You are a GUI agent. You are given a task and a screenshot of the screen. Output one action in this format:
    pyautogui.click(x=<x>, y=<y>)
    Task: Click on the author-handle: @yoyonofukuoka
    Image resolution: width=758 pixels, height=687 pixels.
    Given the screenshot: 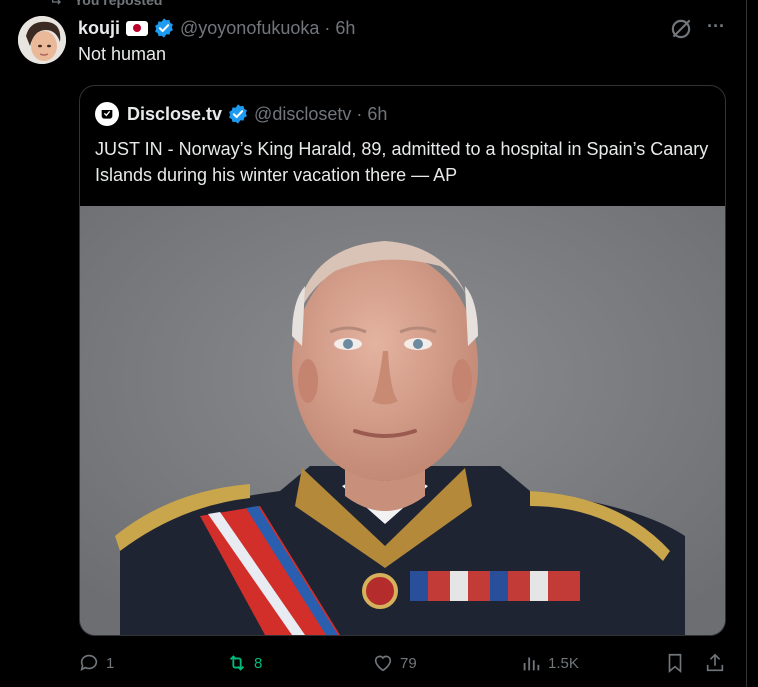 What is the action you would take?
    pyautogui.click(x=249, y=28)
    